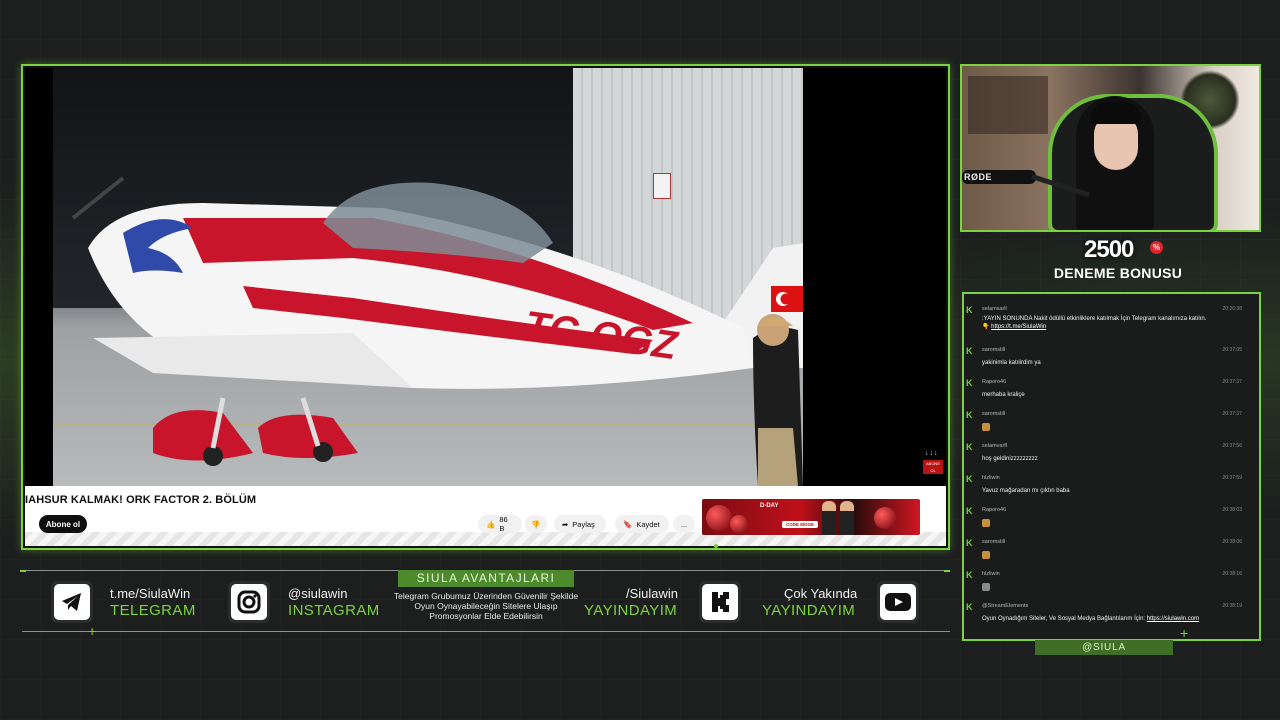 Image resolution: width=1280 pixels, height=720 pixels. What do you see at coordinates (1008, 105) in the screenshot?
I see `cam-shelf` at bounding box center [1008, 105].